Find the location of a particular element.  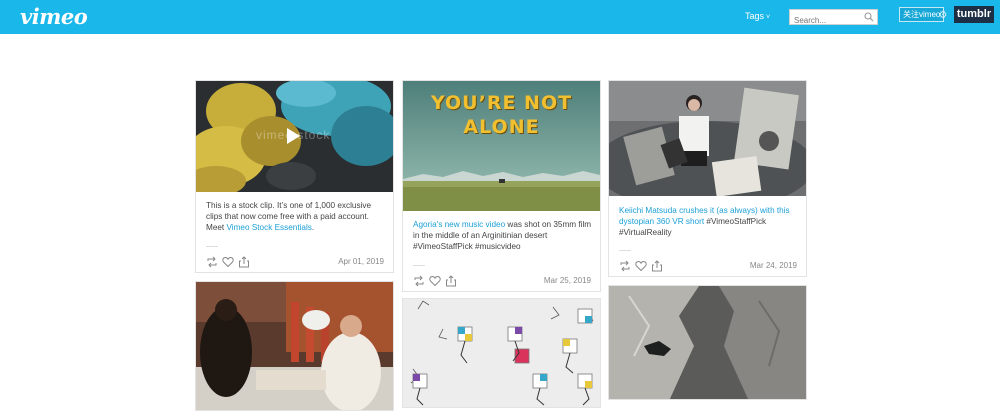

tags-label: Tags is located at coordinates (755, 16).